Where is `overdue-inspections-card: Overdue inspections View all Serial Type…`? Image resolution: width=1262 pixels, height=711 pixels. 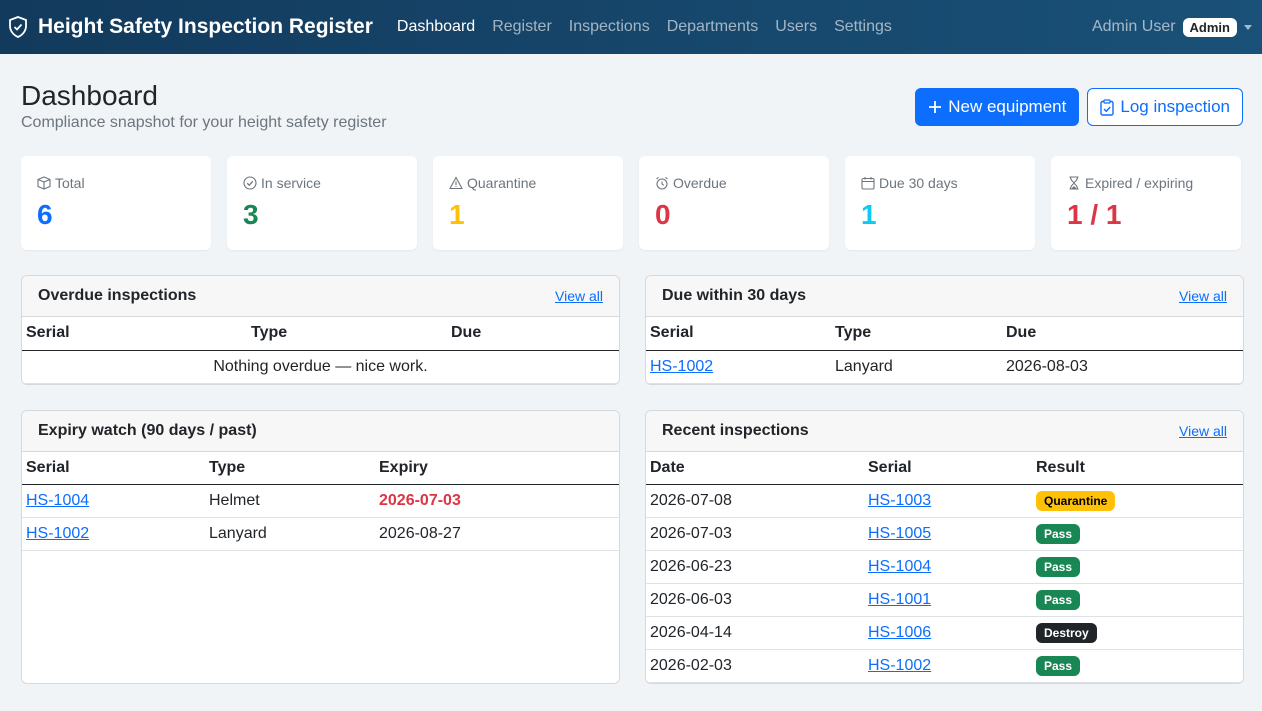 overdue-inspections-card: Overdue inspections View all Serial Type… is located at coordinates (320, 330).